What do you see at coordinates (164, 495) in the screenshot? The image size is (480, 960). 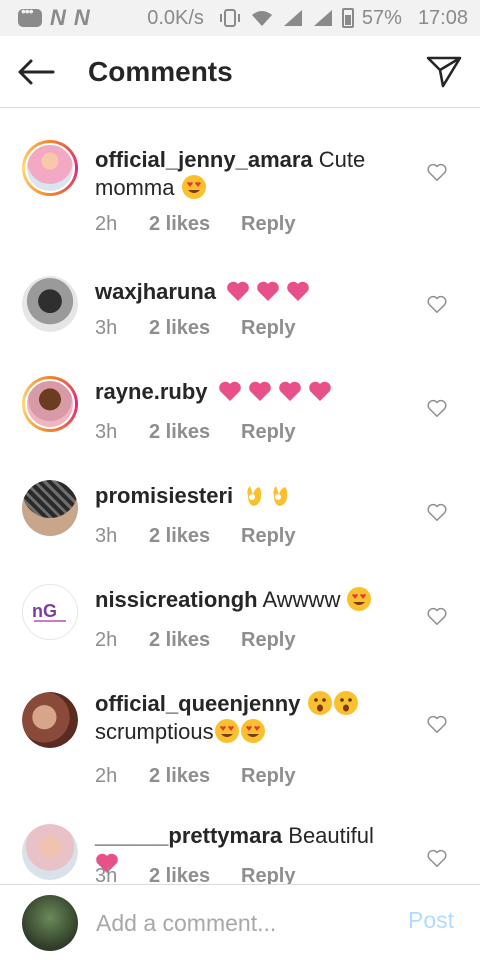 I see `comment-username: promisiesteri` at bounding box center [164, 495].